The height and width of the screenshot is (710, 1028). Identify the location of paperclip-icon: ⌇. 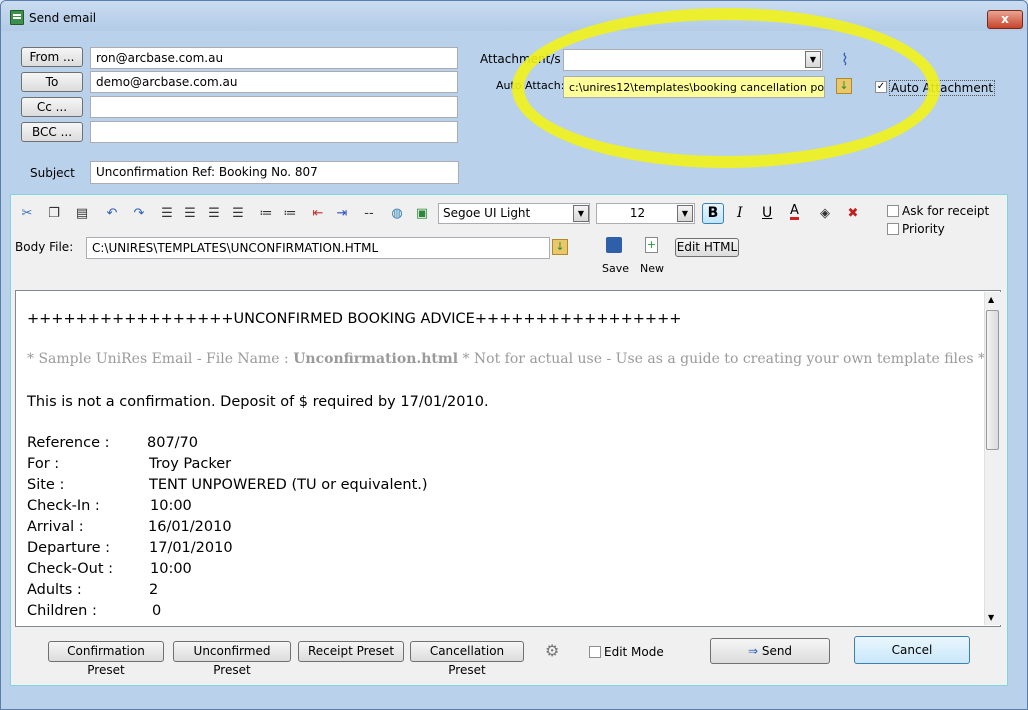
(845, 59).